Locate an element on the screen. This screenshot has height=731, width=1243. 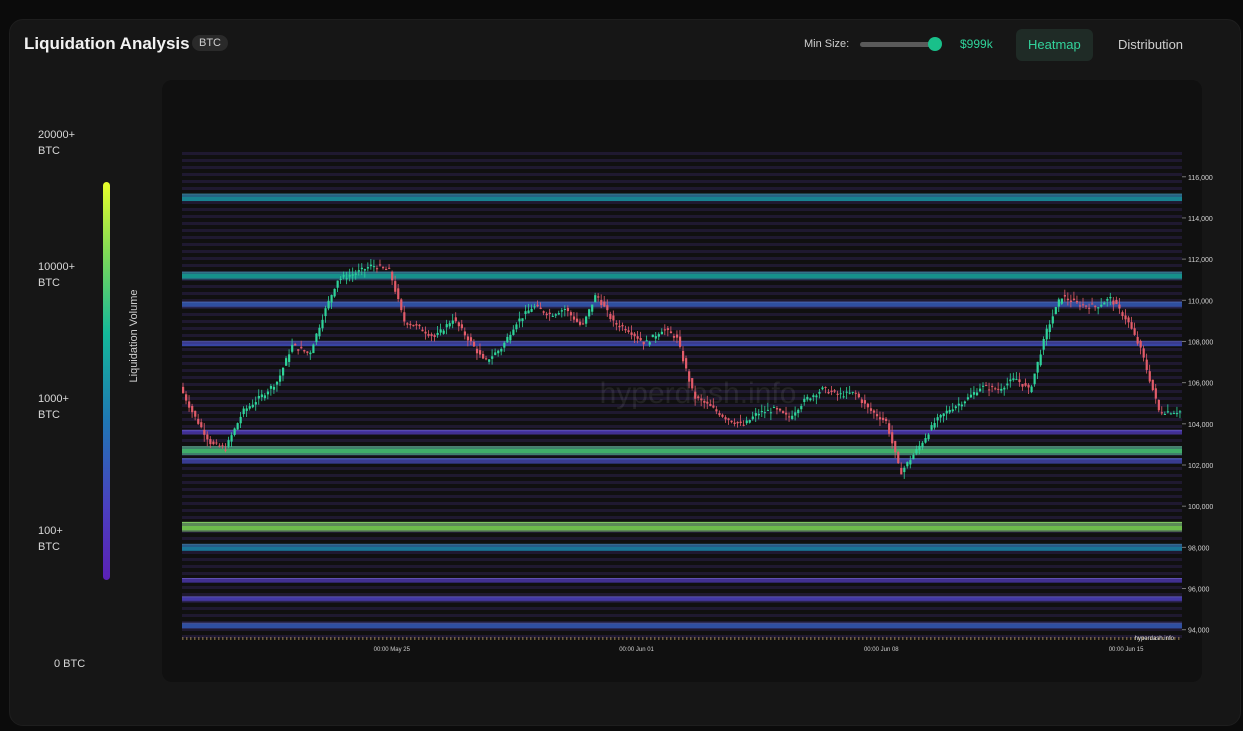
tab-heatmap: Heatmap is located at coordinates (1054, 45).